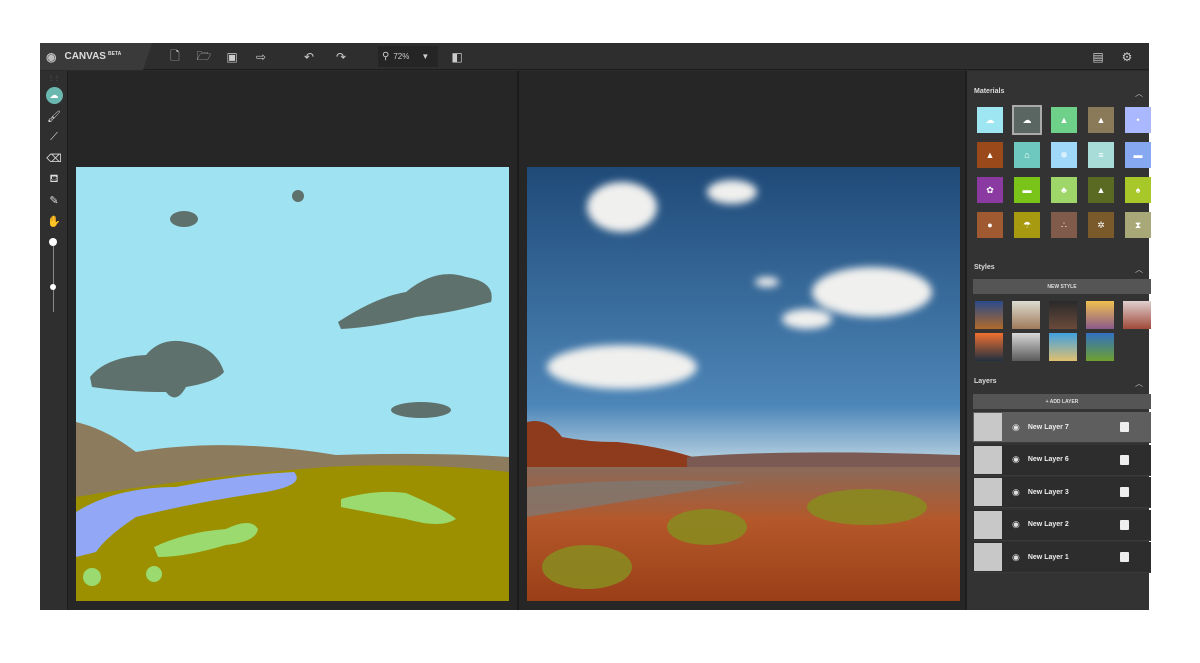 The image size is (1200, 663). What do you see at coordinates (51, 56) in the screenshot?
I see `nvidia-logo-icon: ◉` at bounding box center [51, 56].